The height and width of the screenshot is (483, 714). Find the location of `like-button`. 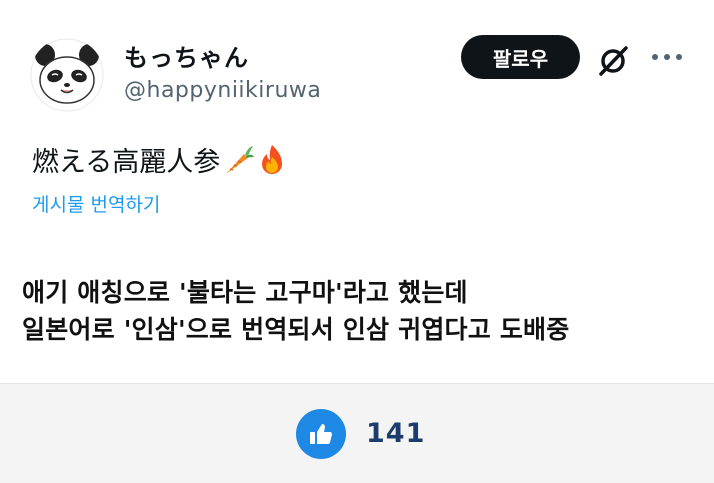

like-button is located at coordinates (321, 434).